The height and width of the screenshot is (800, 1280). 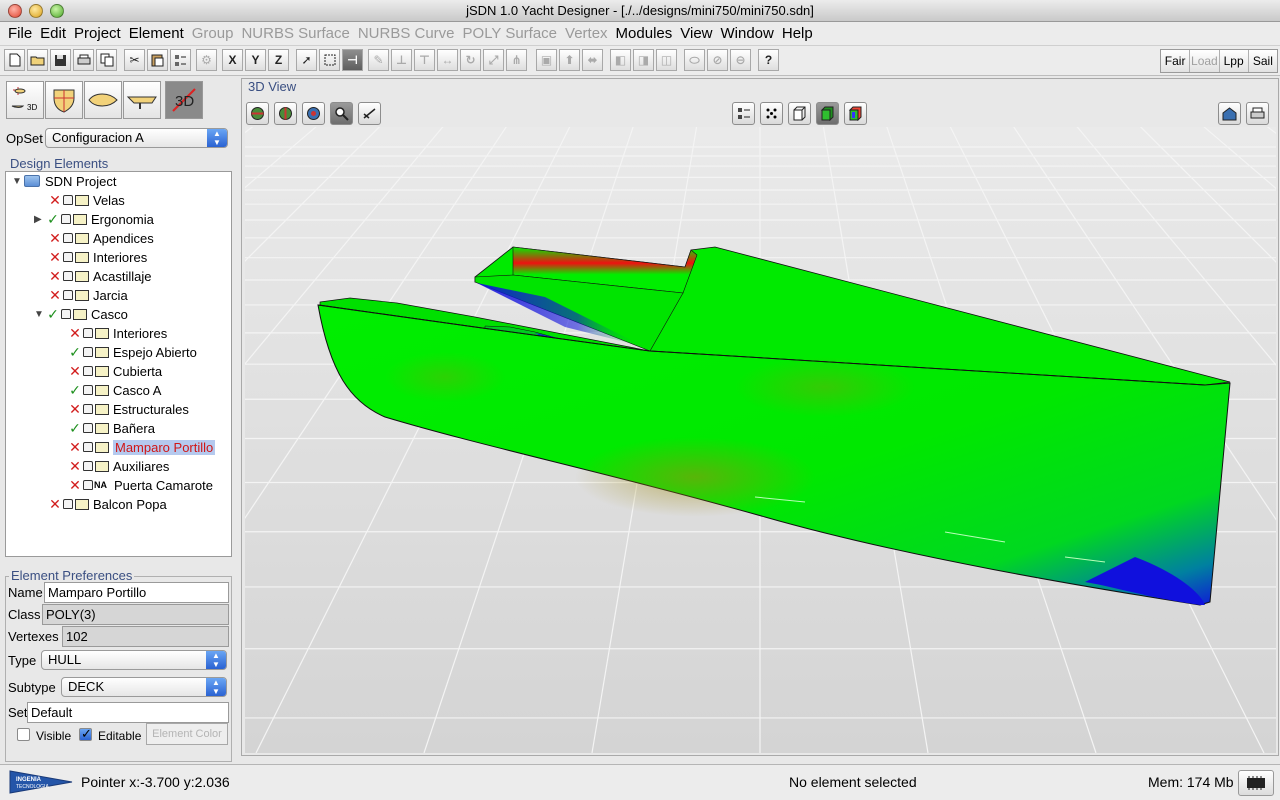 I want to click on cut-button: ✂, so click(x=134, y=60).